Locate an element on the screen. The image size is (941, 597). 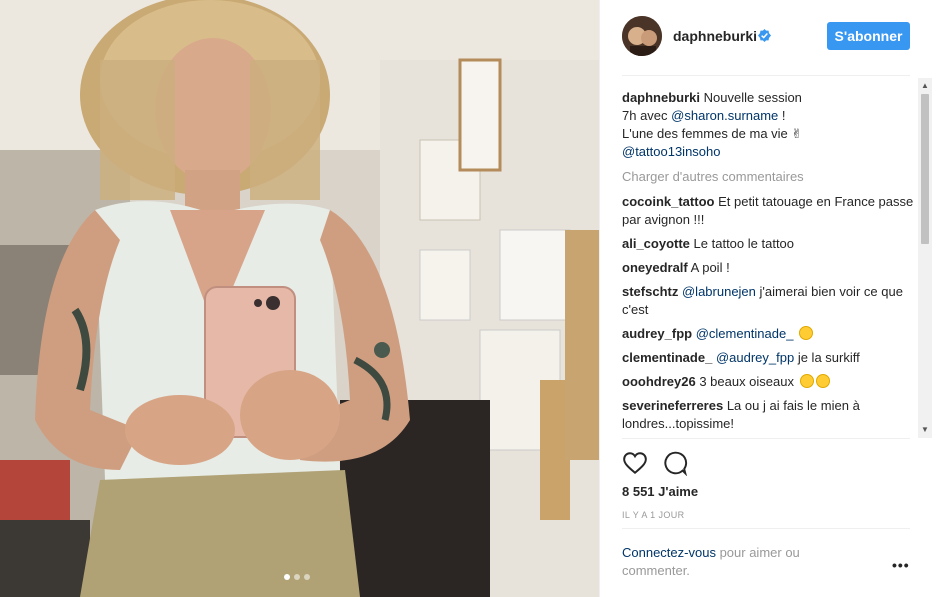
verified-badge-icon is located at coordinates (764, 35).